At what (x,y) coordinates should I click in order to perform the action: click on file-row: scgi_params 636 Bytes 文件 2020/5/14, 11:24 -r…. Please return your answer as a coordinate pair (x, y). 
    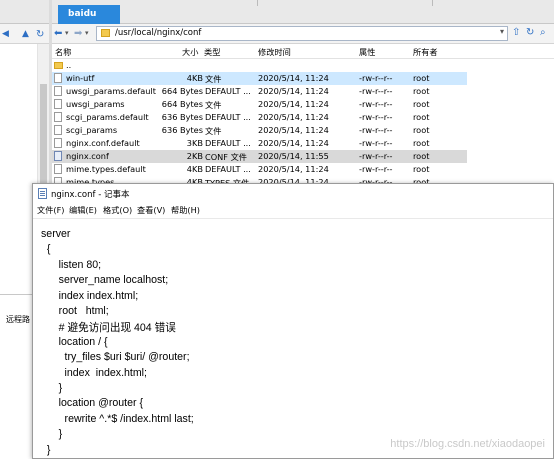
    Looking at the image, I should click on (259, 130).